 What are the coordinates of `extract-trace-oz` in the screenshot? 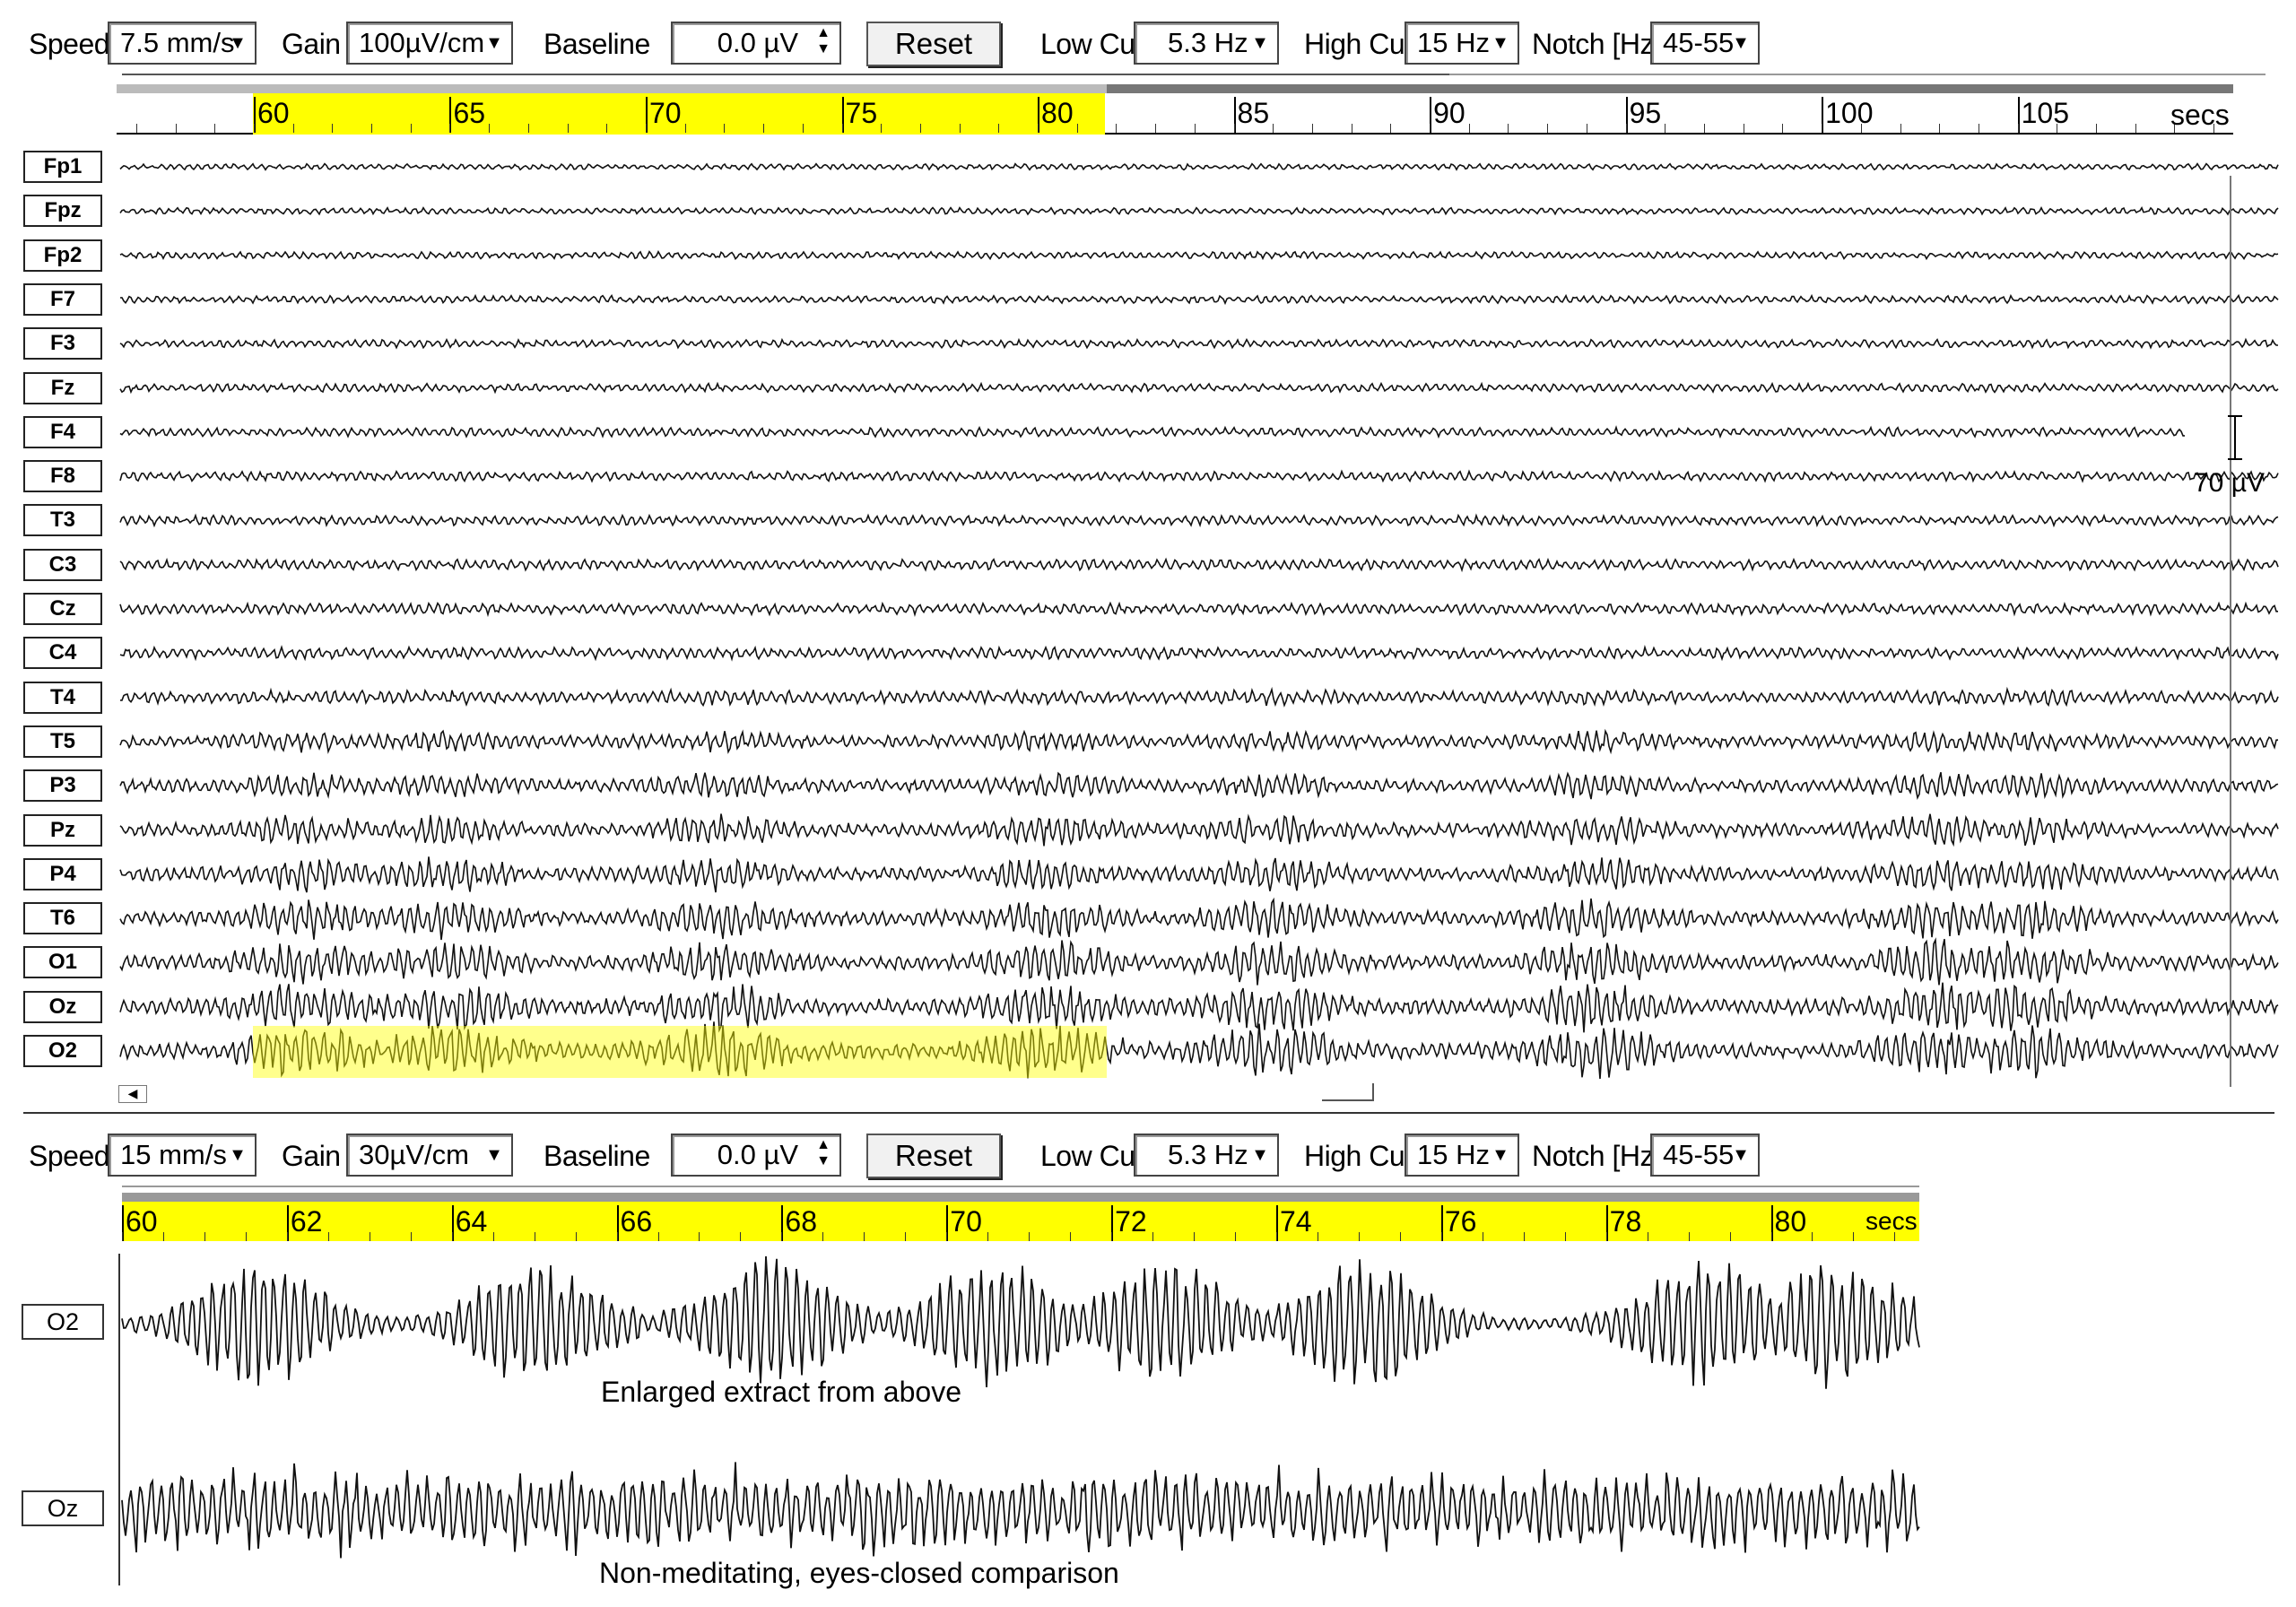 It's located at (1020, 1511).